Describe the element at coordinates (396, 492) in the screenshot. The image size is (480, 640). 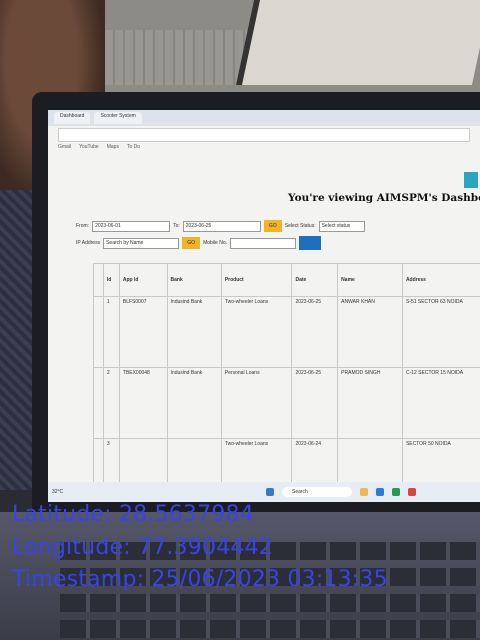
I see `app-icon` at that location.